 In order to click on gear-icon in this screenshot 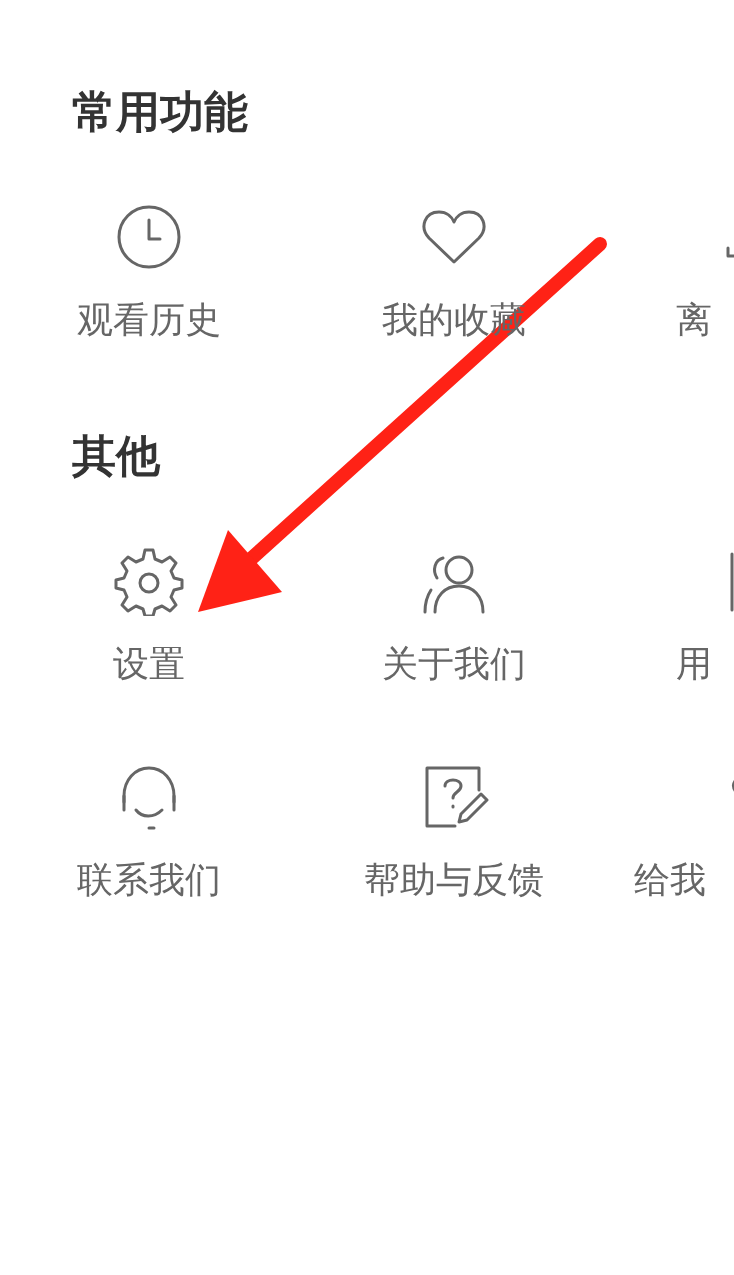, I will do `click(148, 581)`.